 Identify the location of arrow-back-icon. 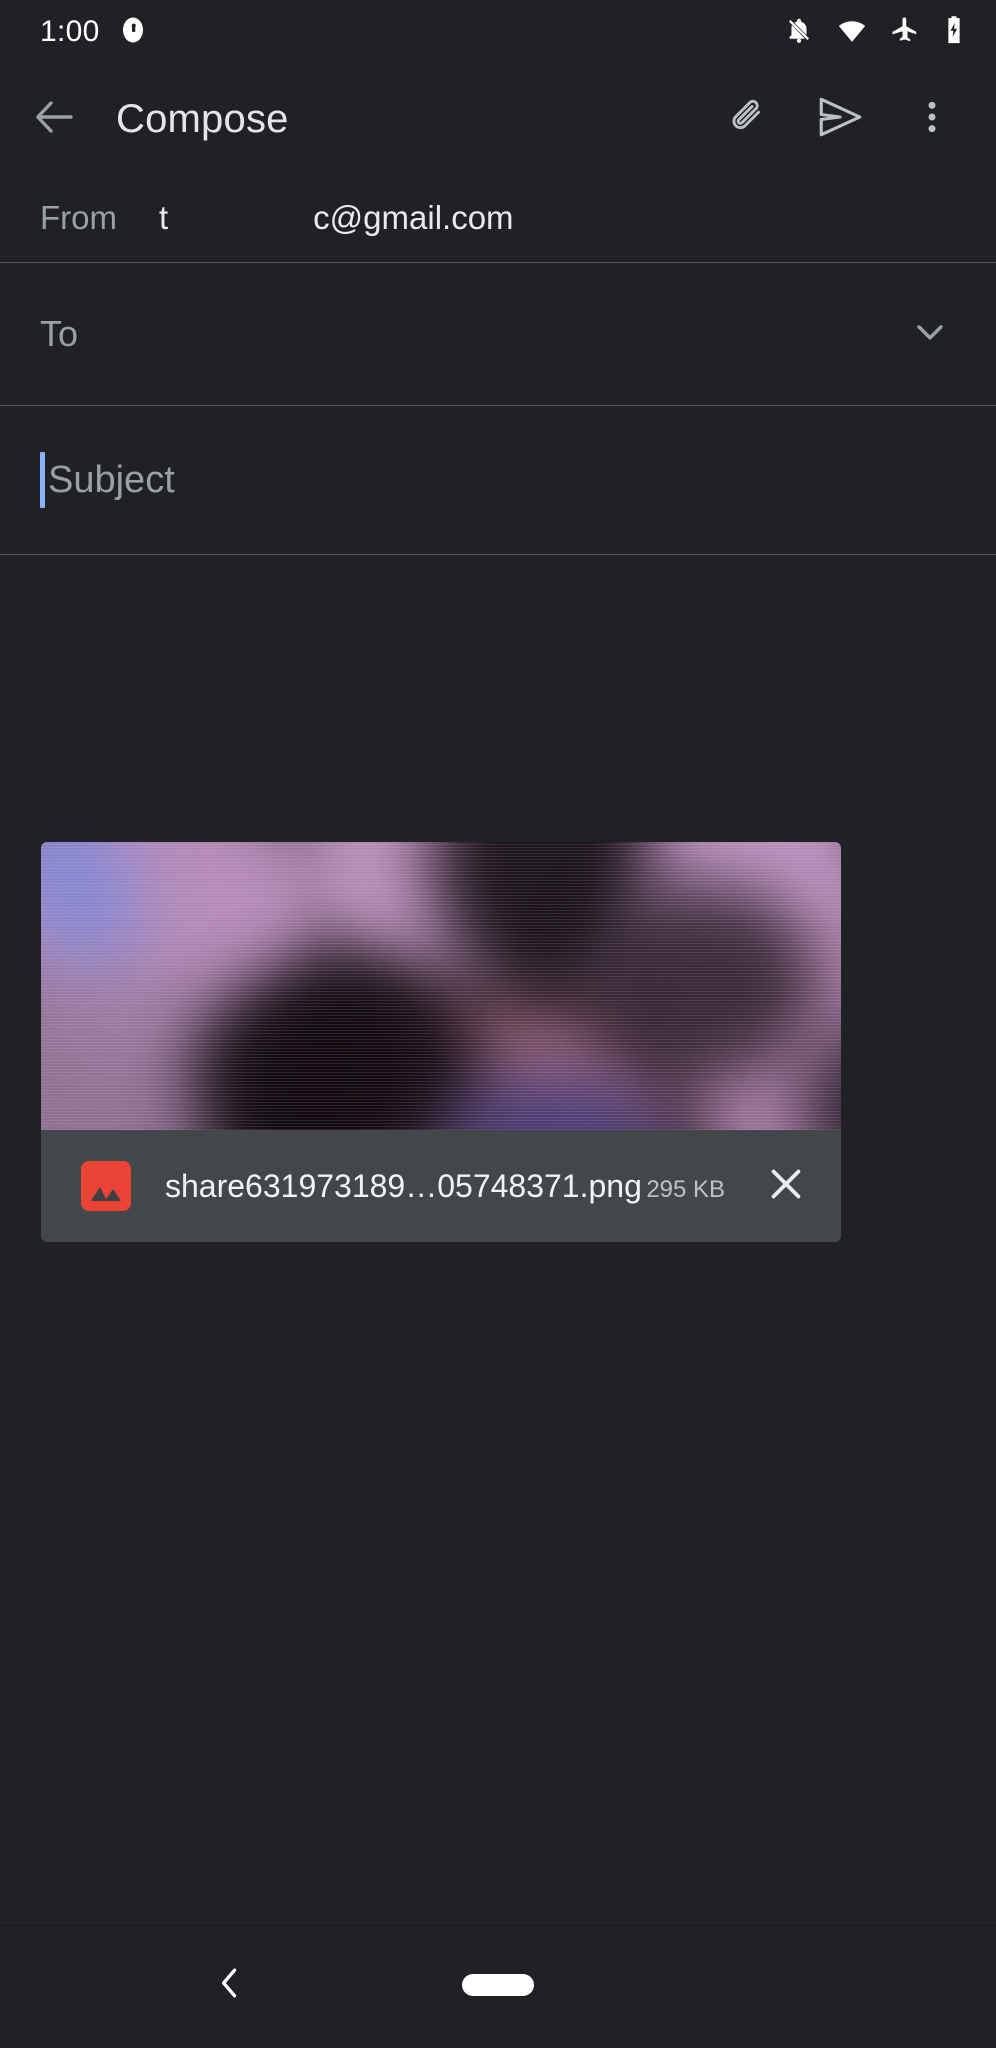
(55, 119).